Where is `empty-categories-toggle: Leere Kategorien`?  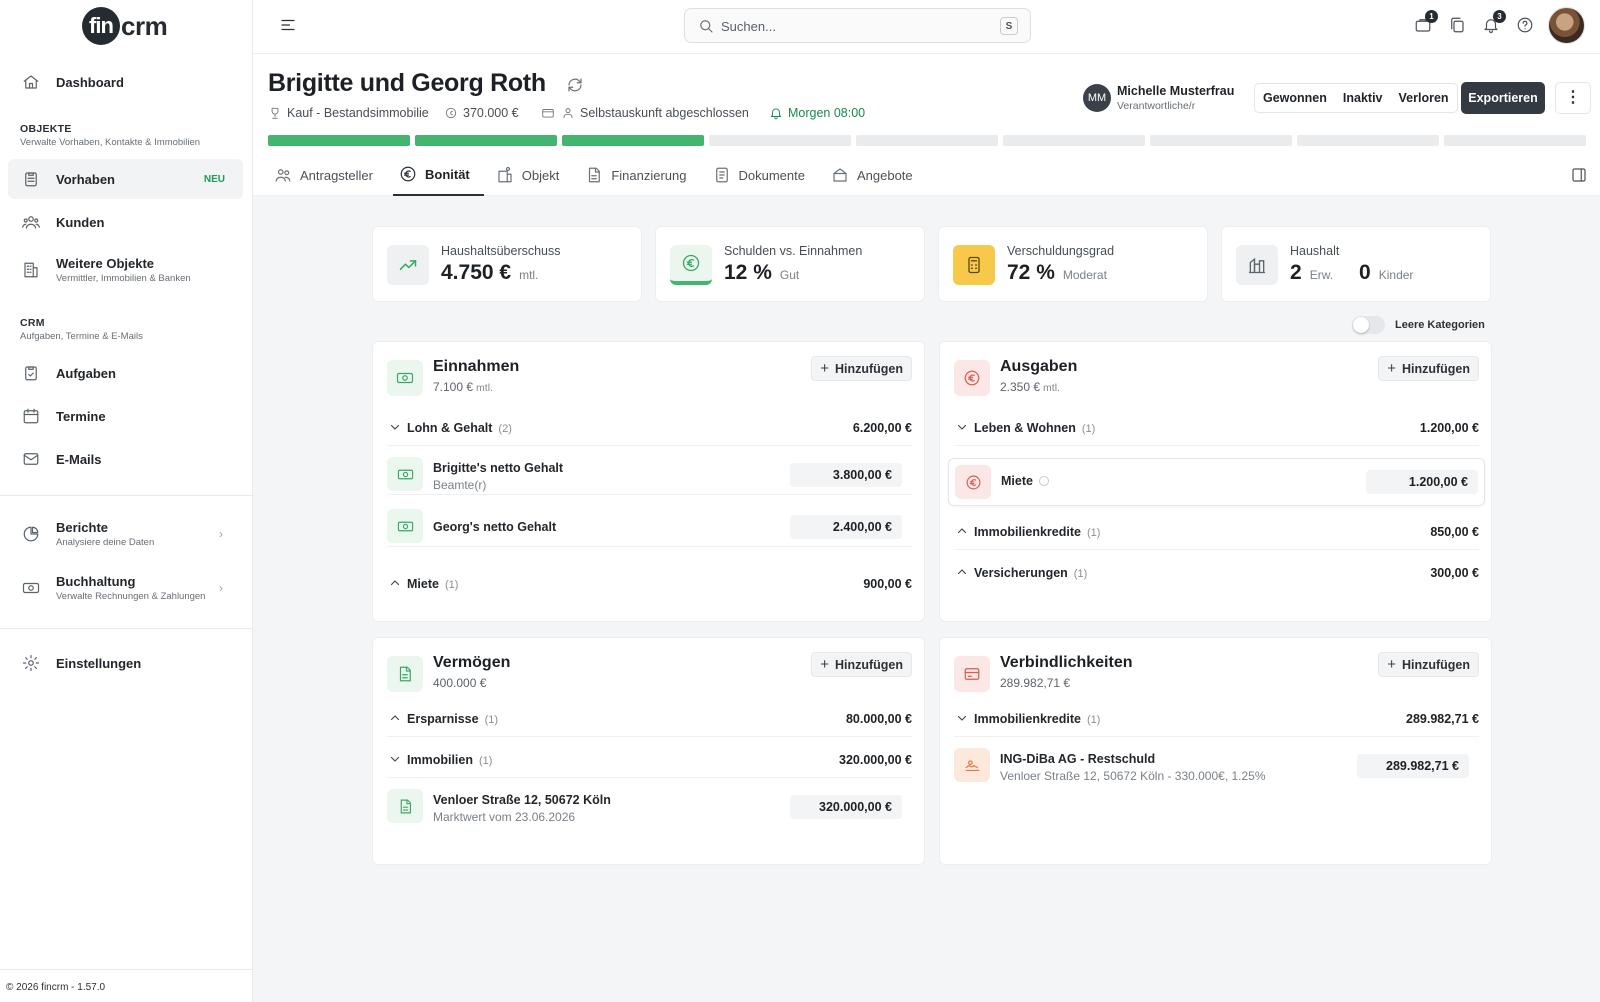
empty-categories-toggle: Leere Kategorien is located at coordinates (1418, 325).